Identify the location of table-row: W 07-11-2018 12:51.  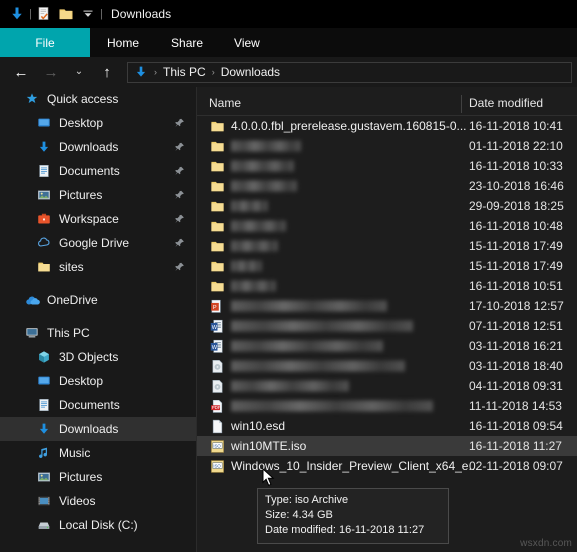
(387, 326).